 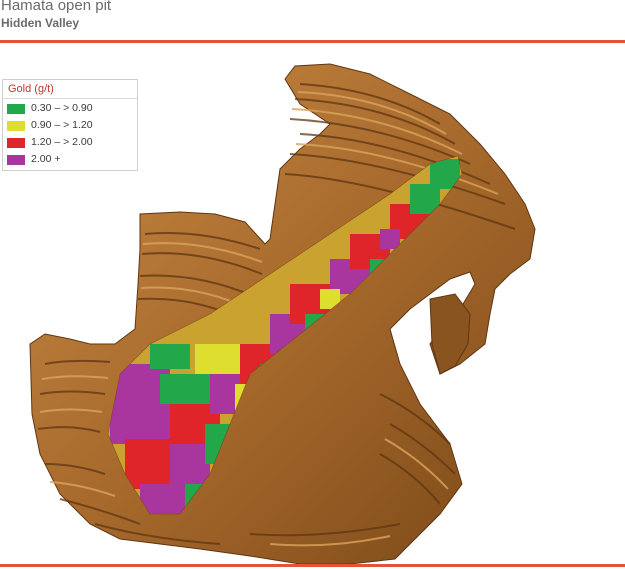 What do you see at coordinates (31, 89) in the screenshot?
I see `legend-title: Gold (g/t)` at bounding box center [31, 89].